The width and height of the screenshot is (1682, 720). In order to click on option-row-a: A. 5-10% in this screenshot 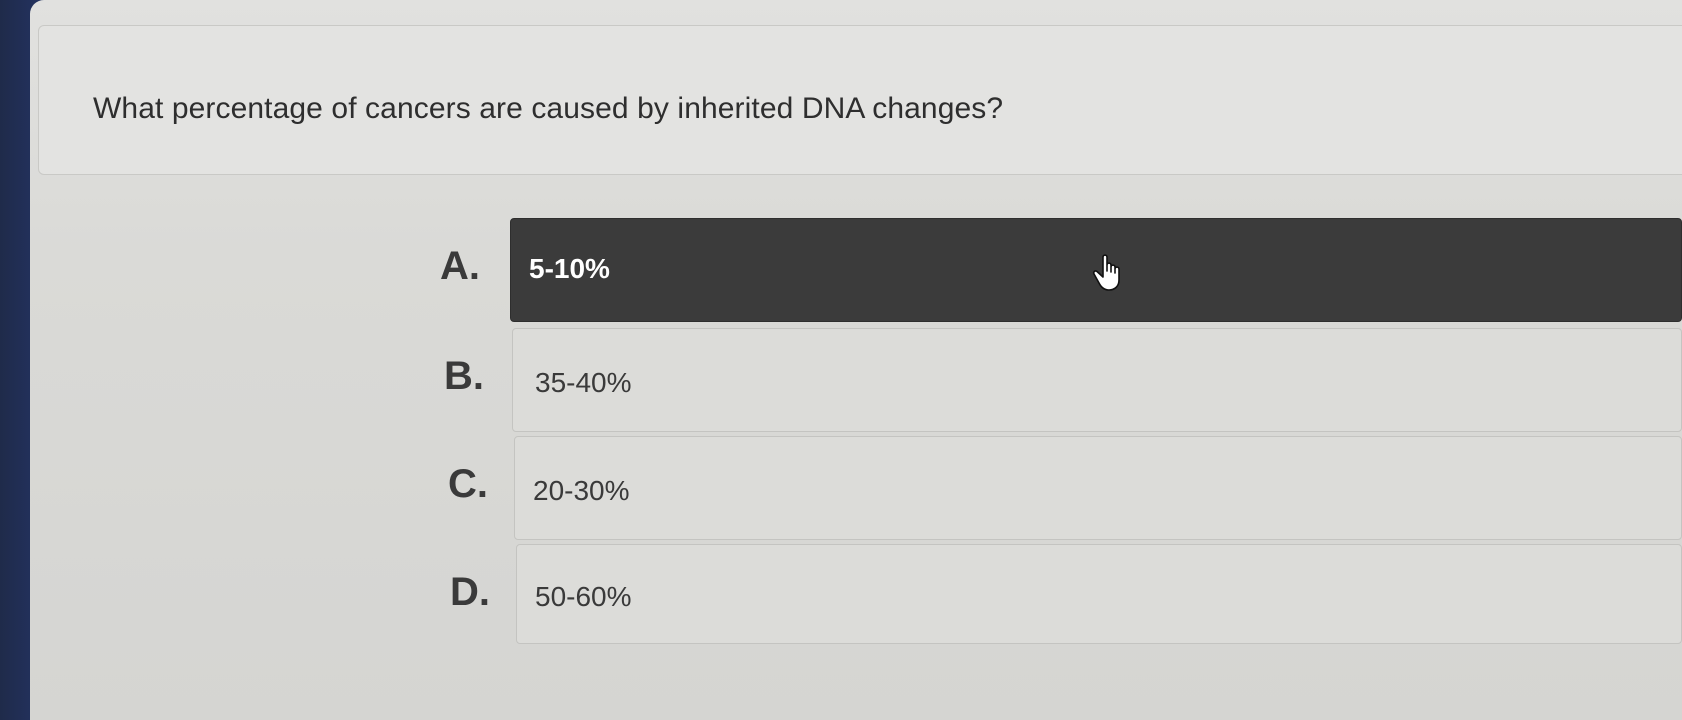, I will do `click(856, 270)`.